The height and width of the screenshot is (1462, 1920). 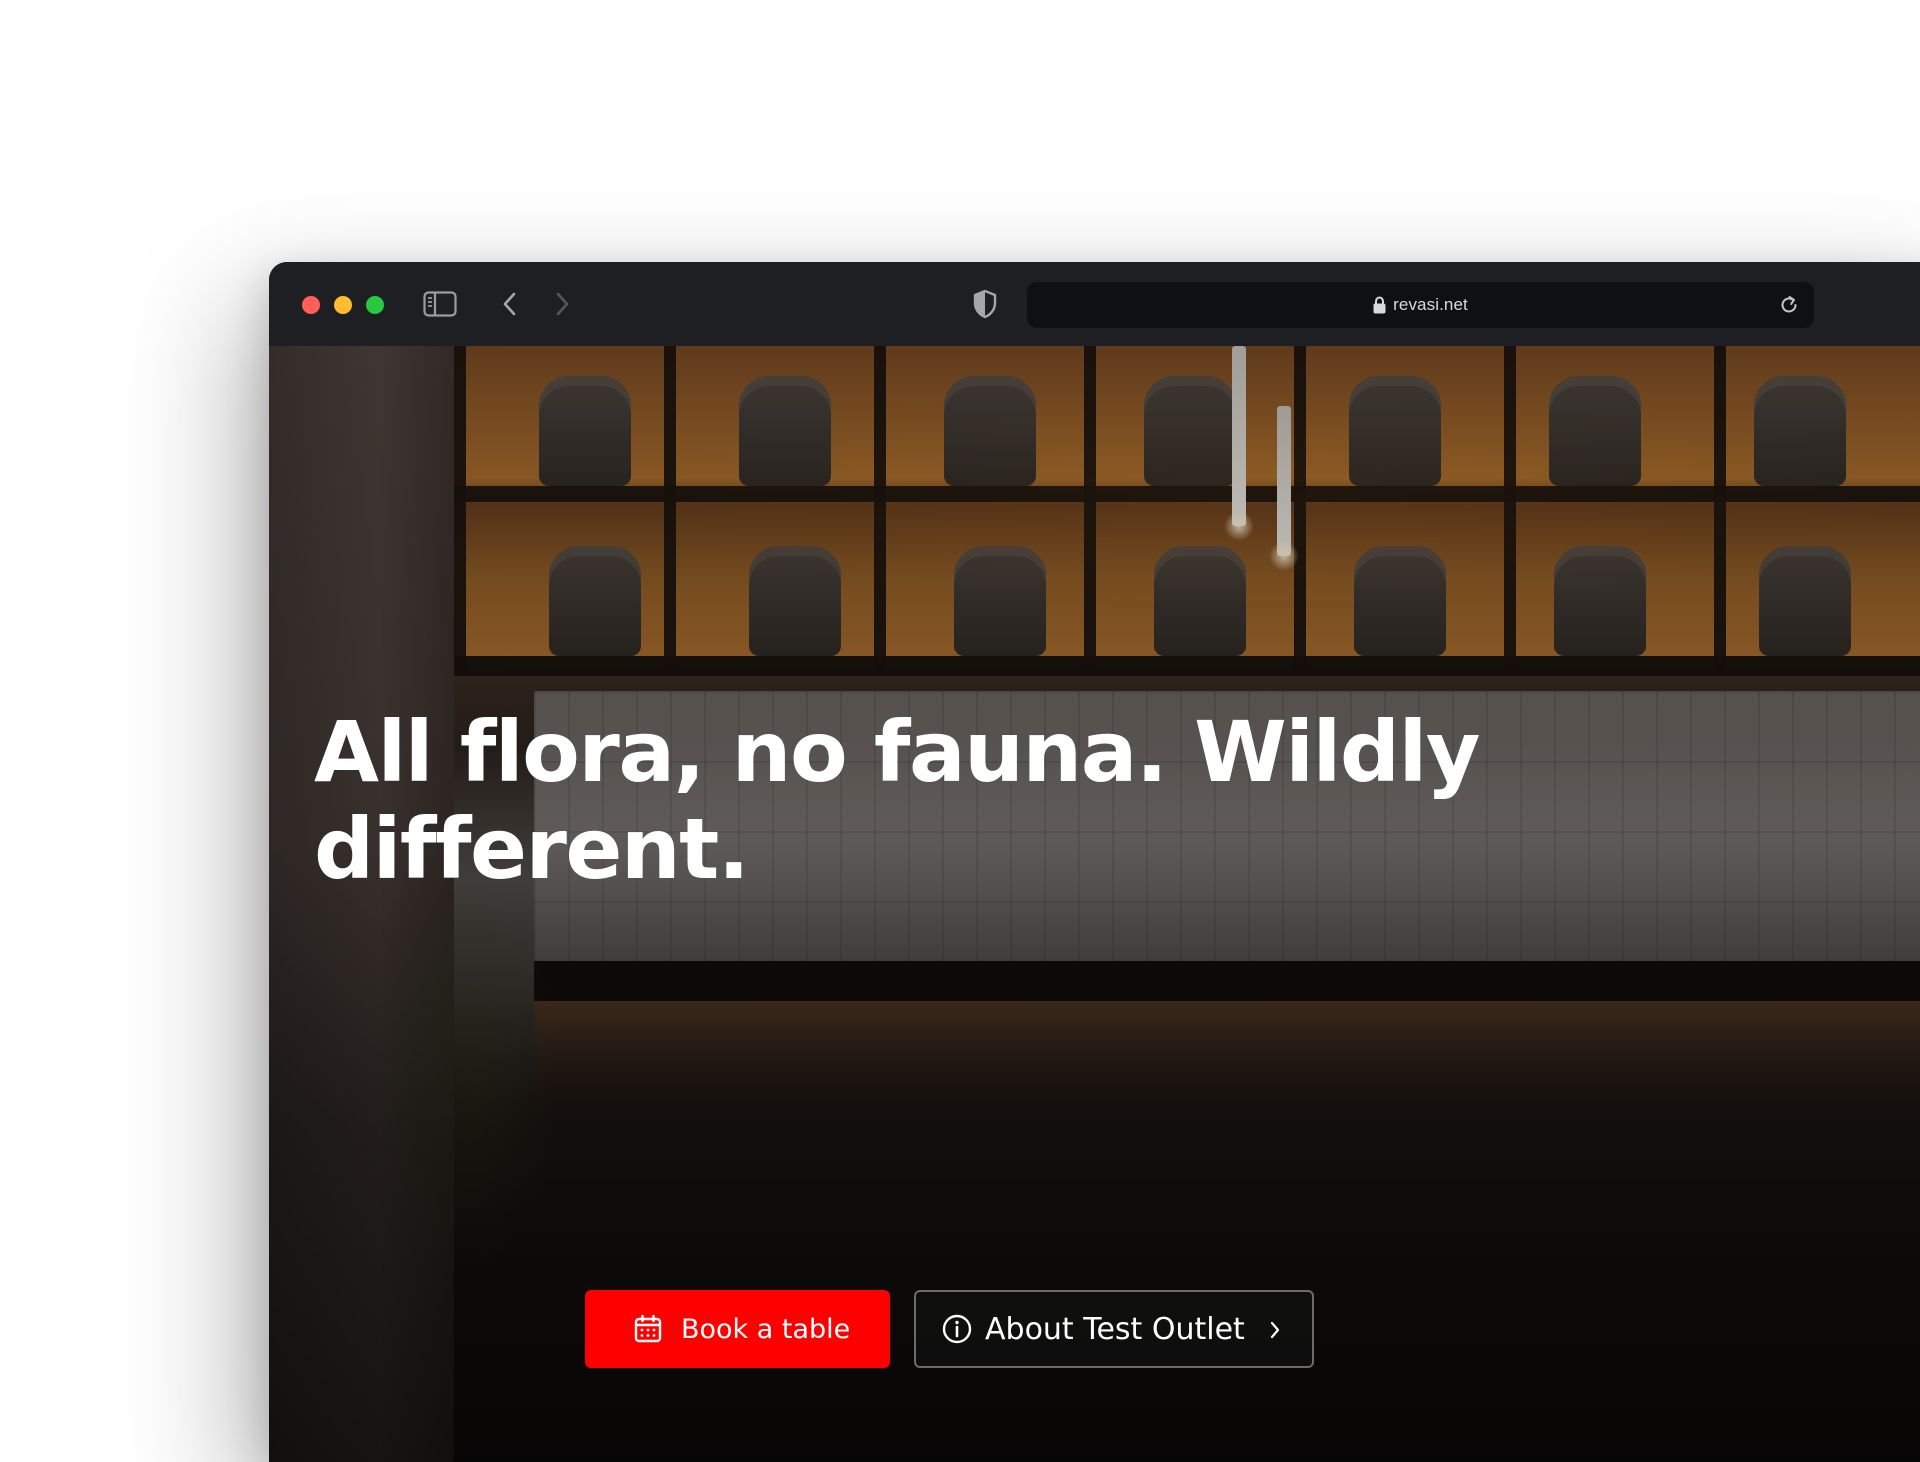 What do you see at coordinates (375, 305) in the screenshot?
I see `maximize-window-button` at bounding box center [375, 305].